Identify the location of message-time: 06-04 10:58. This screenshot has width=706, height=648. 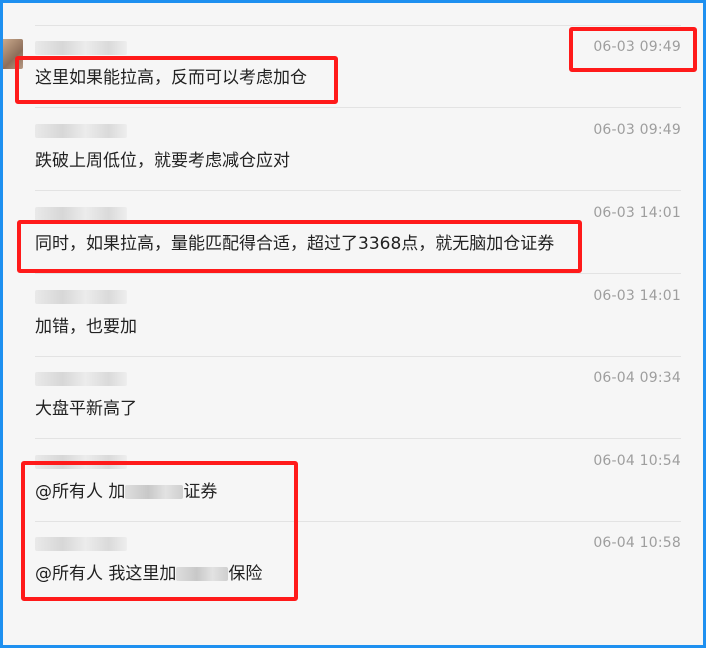
(637, 543).